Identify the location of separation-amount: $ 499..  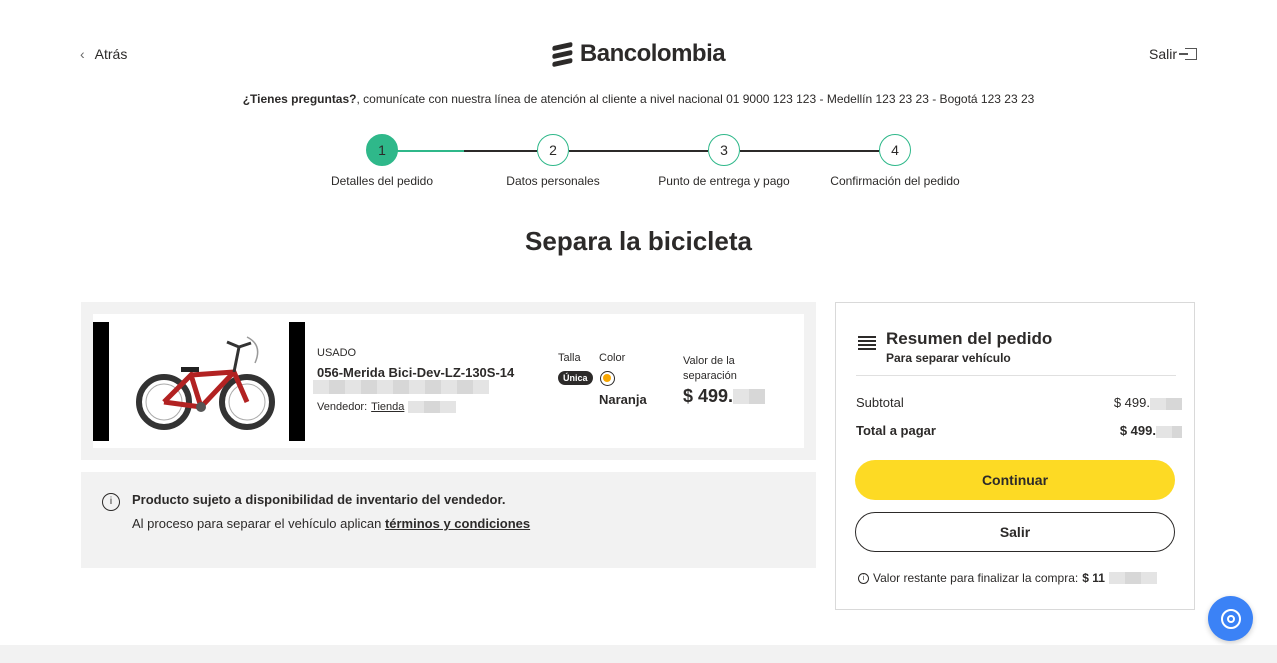
(708, 396).